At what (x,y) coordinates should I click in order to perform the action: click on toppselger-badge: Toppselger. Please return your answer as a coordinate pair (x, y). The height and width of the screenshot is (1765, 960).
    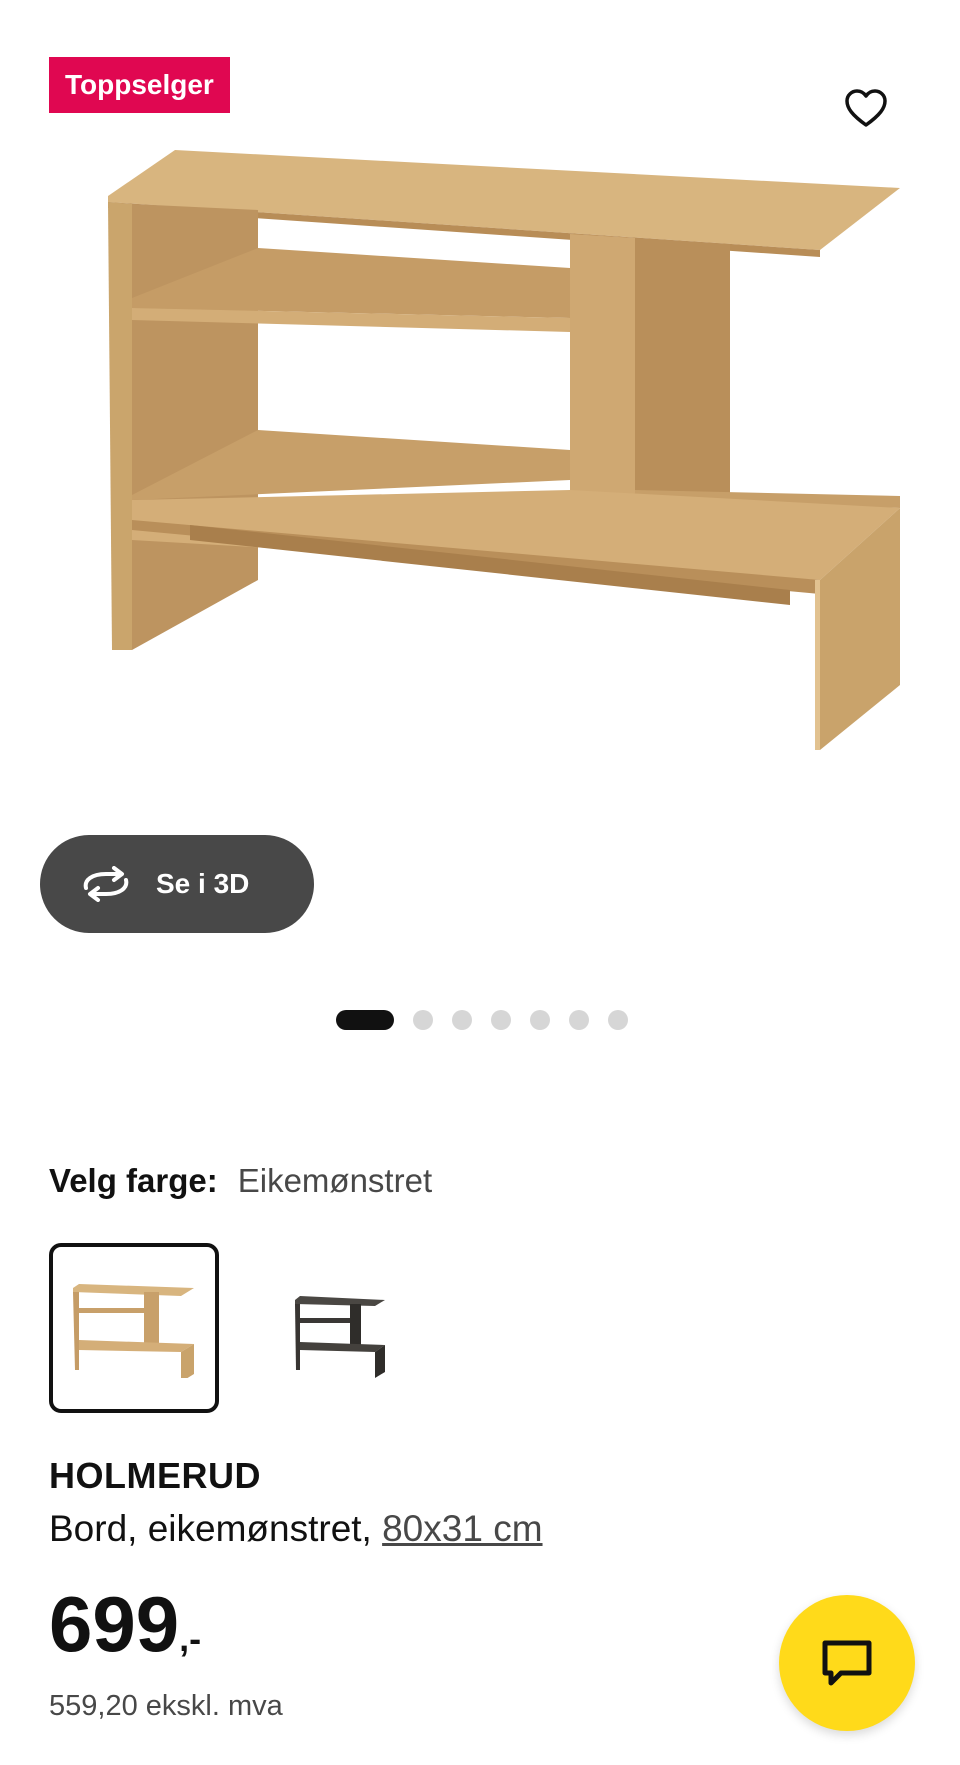
    Looking at the image, I should click on (139, 85).